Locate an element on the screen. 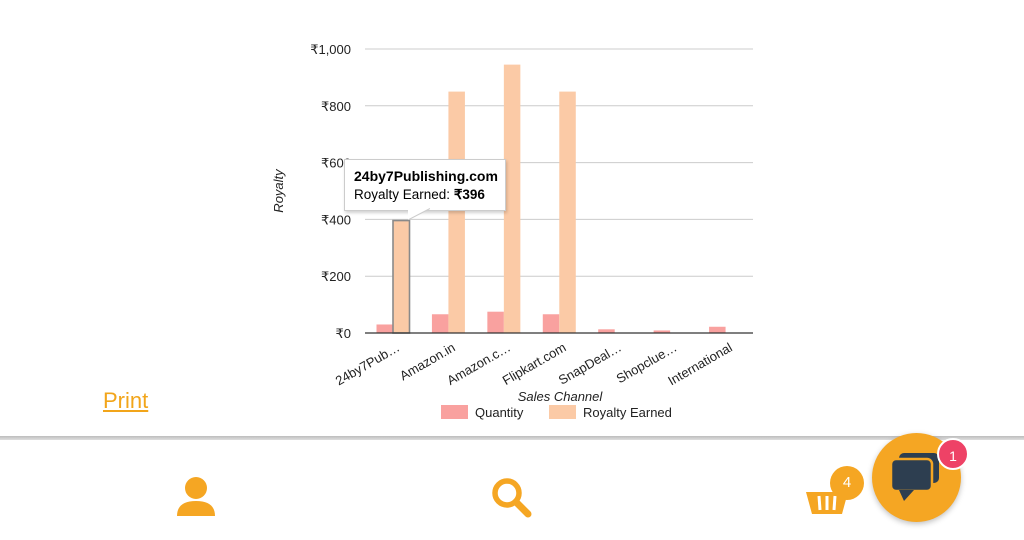 This screenshot has height=540, width=1024. print-link: Print is located at coordinates (125, 401).